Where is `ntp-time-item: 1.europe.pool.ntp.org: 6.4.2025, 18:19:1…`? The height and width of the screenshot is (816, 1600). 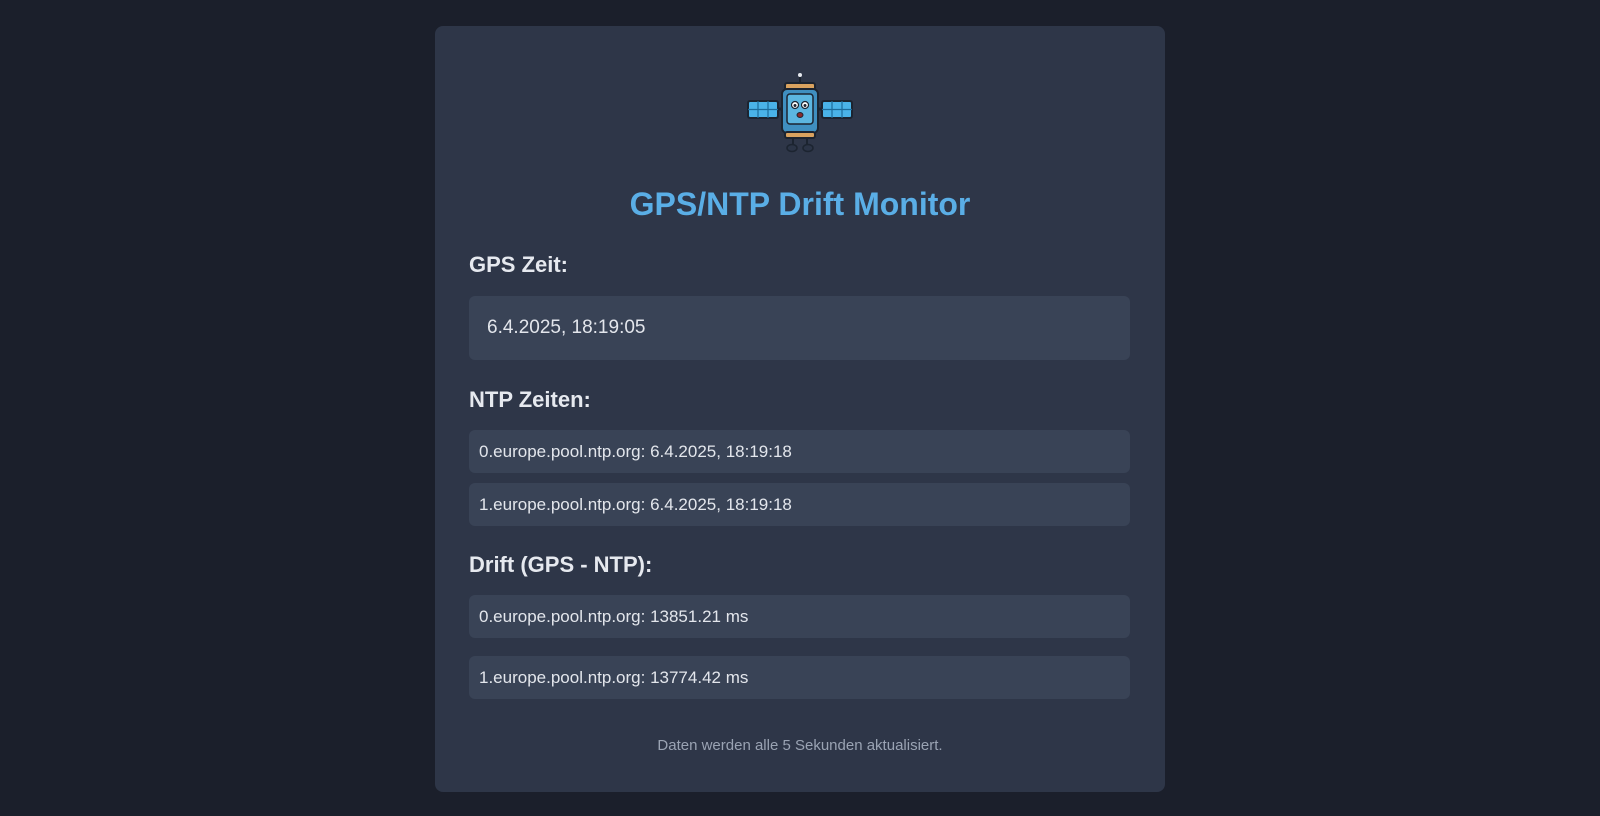
ntp-time-item: 1.europe.pool.ntp.org: 6.4.2025, 18:19:1… is located at coordinates (799, 504).